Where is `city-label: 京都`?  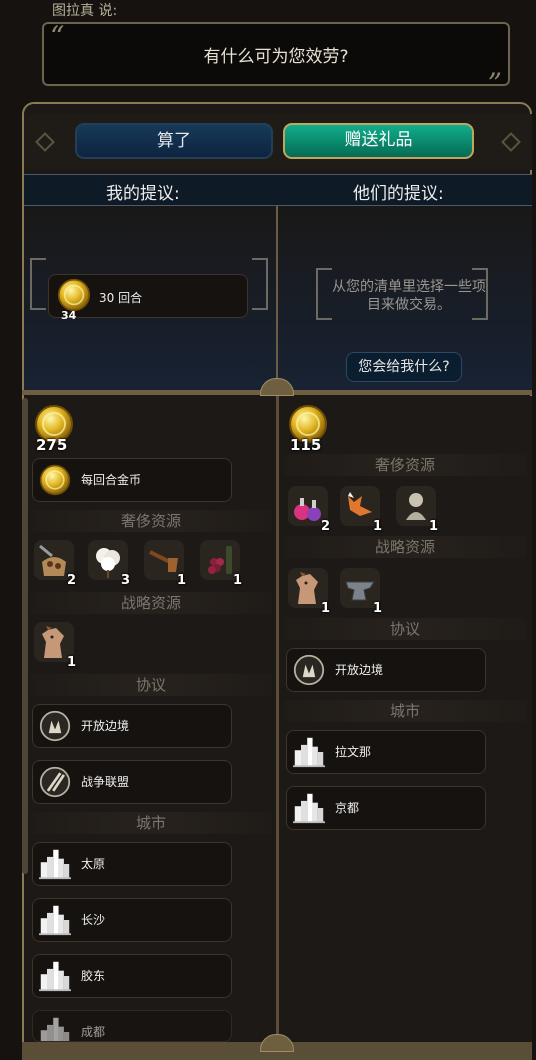
city-label: 京都 is located at coordinates (347, 808).